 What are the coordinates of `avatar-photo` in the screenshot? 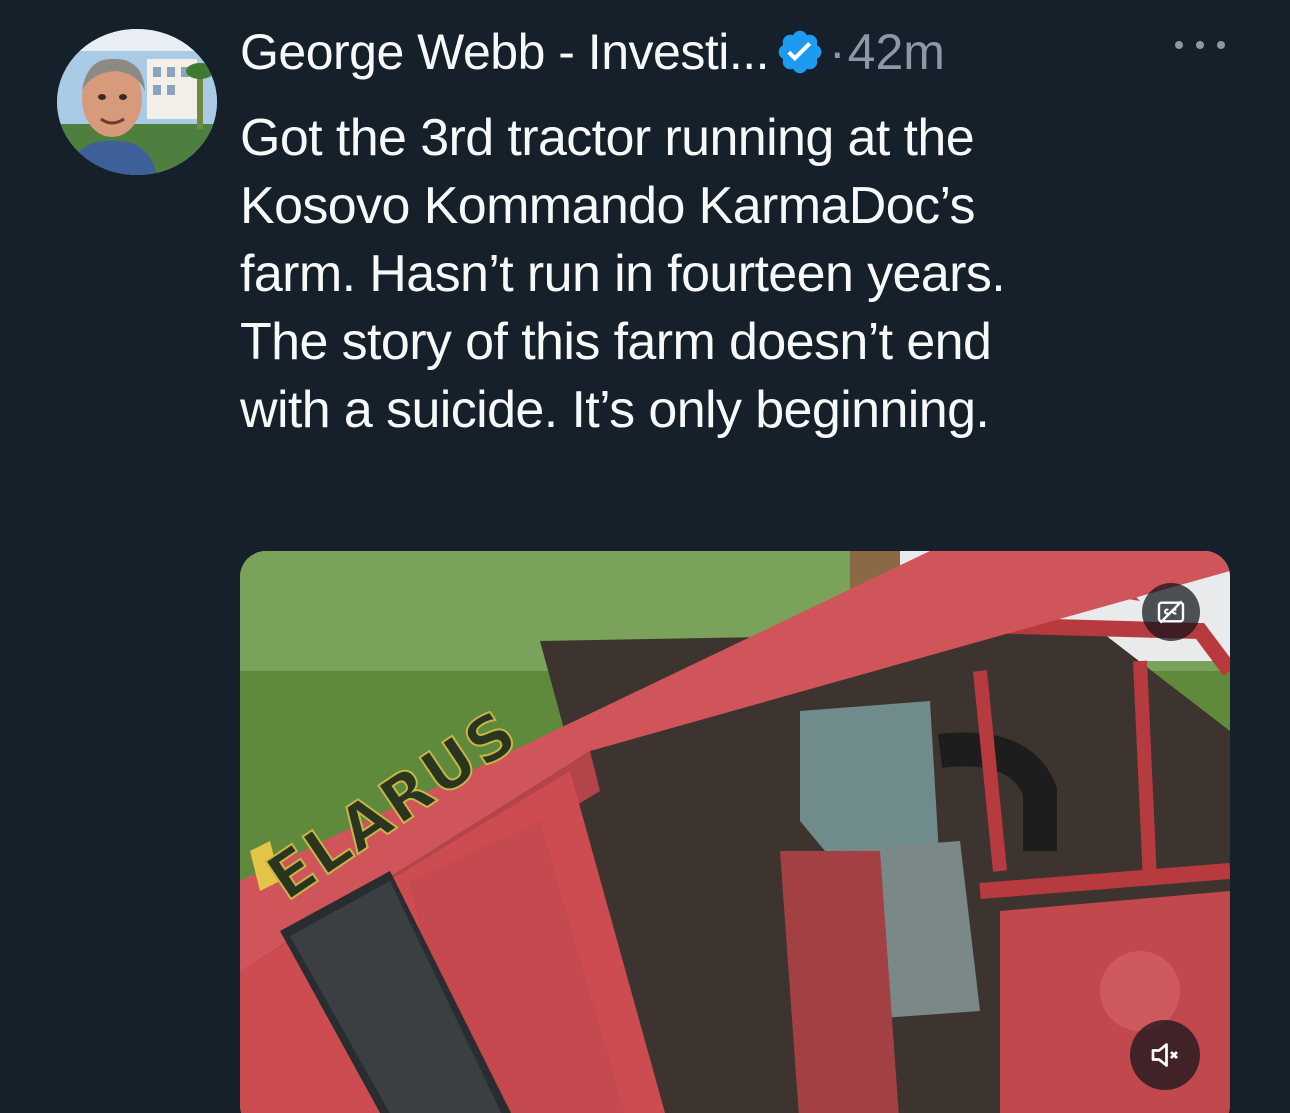 It's located at (137, 102).